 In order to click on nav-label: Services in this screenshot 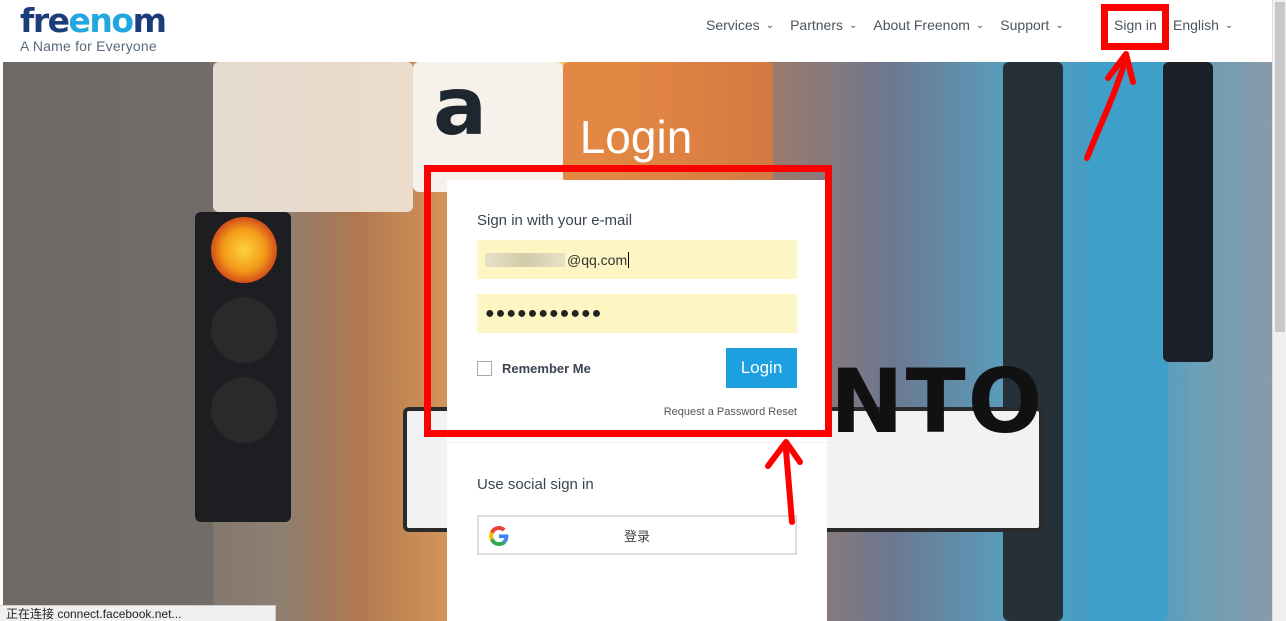, I will do `click(733, 25)`.